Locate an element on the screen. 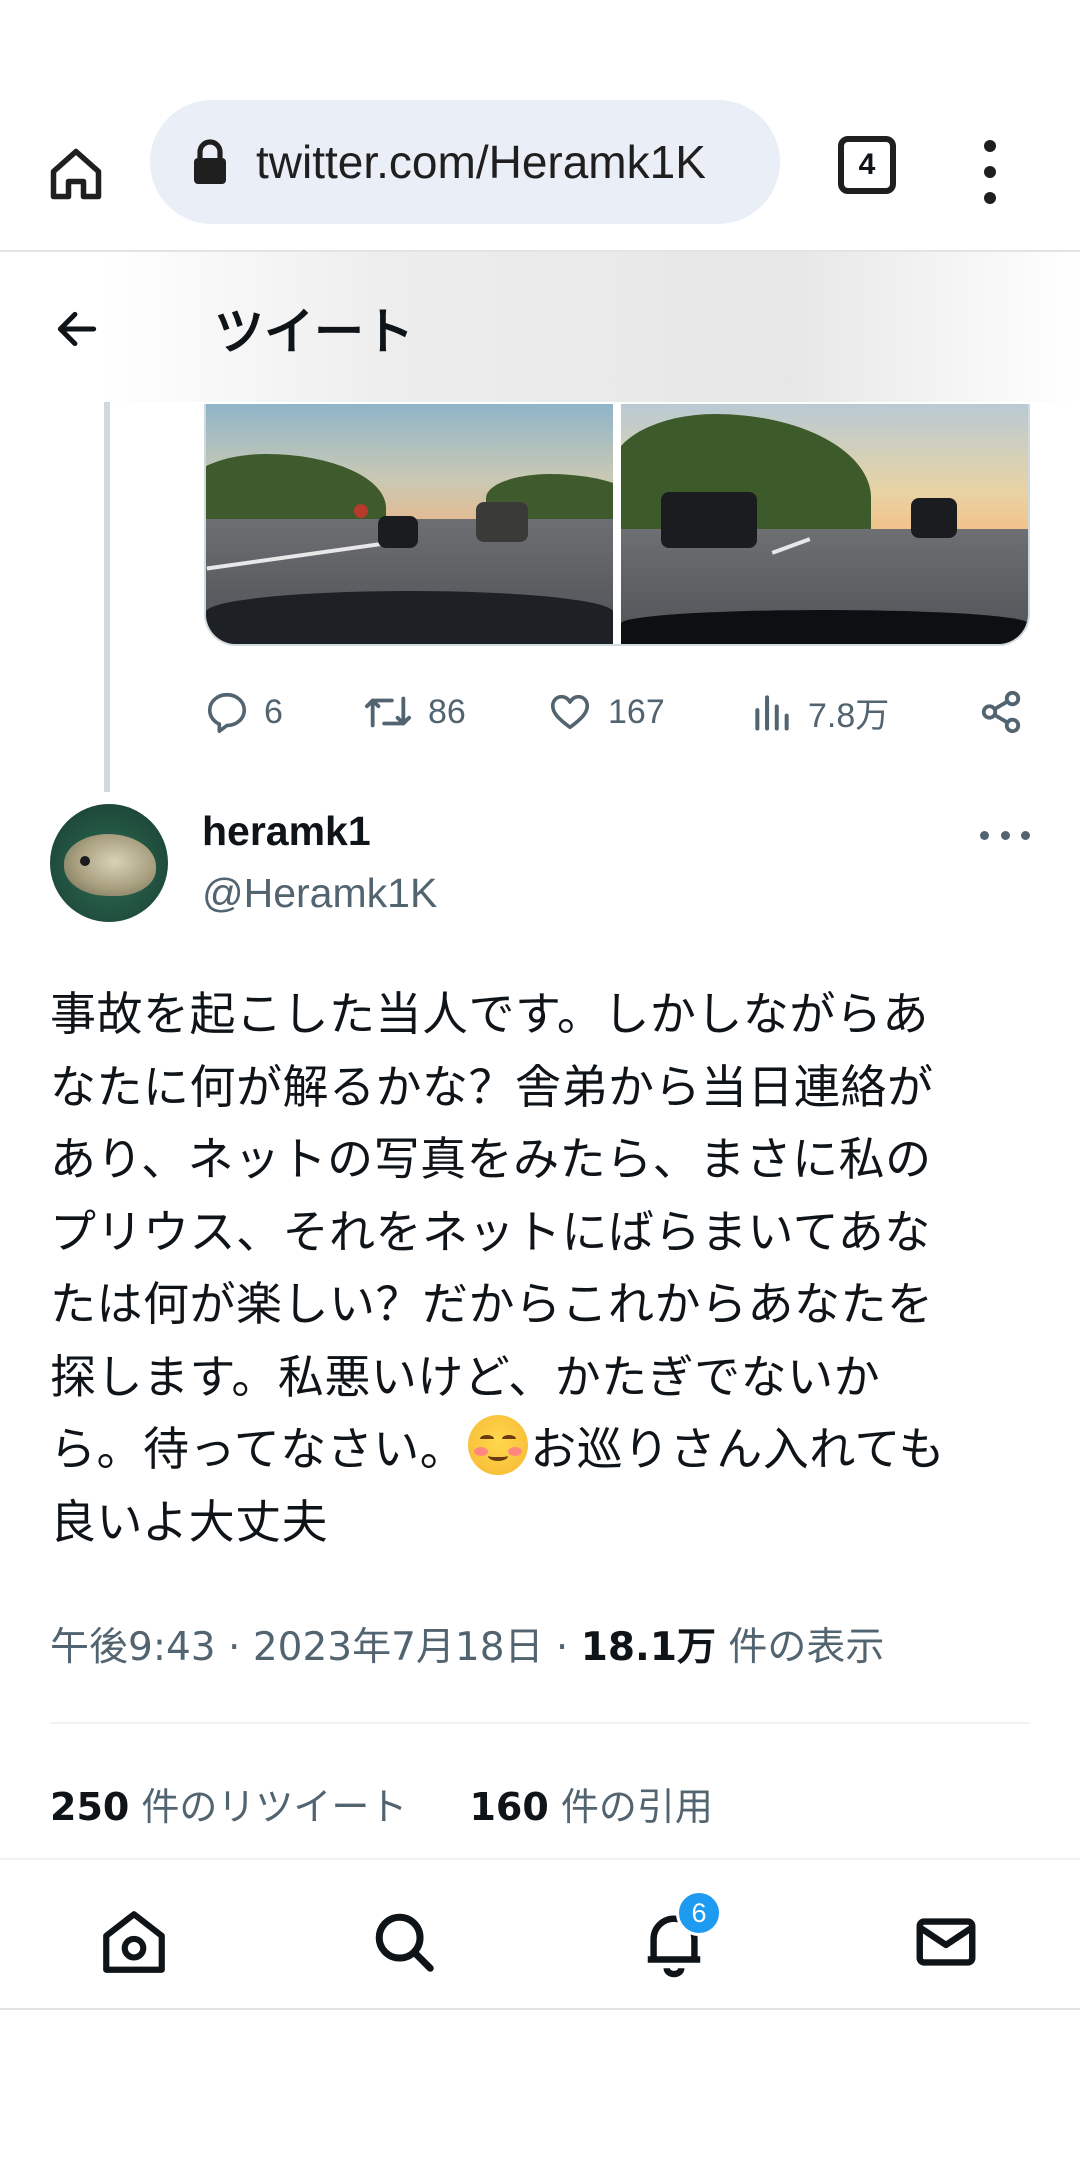  url-text: twitter.com/Heramk1K is located at coordinates (481, 162).